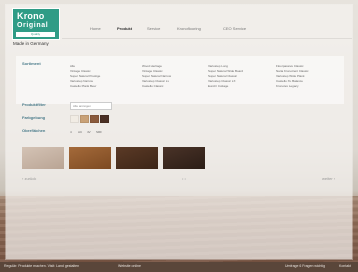  What do you see at coordinates (292, 86) in the screenshot?
I see `filter-option: Kronotex Legacy` at bounding box center [292, 86].